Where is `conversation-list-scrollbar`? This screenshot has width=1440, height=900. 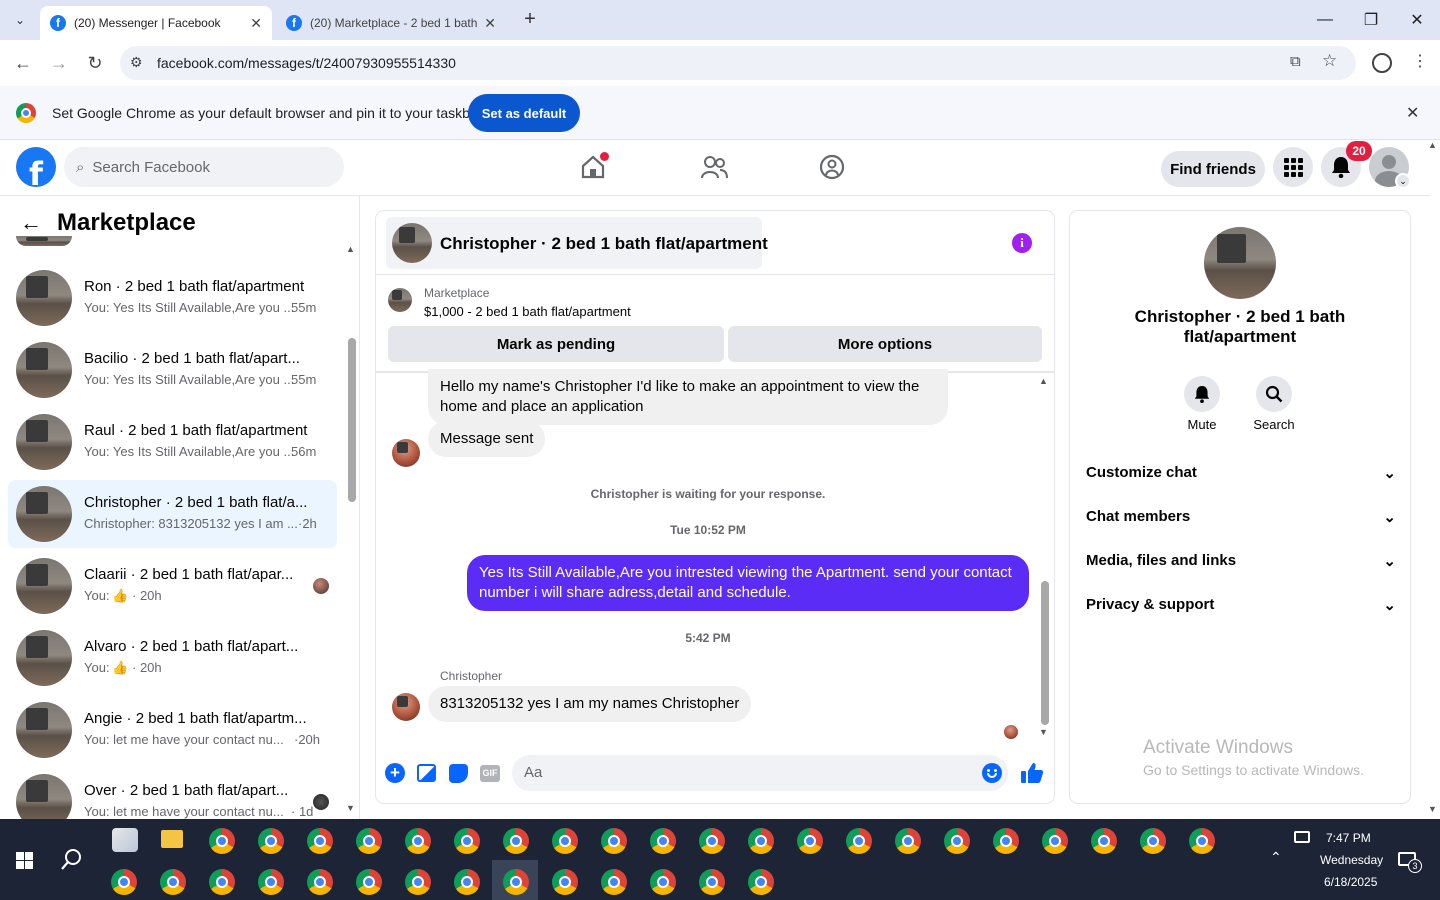
conversation-list-scrollbar is located at coordinates (352, 420).